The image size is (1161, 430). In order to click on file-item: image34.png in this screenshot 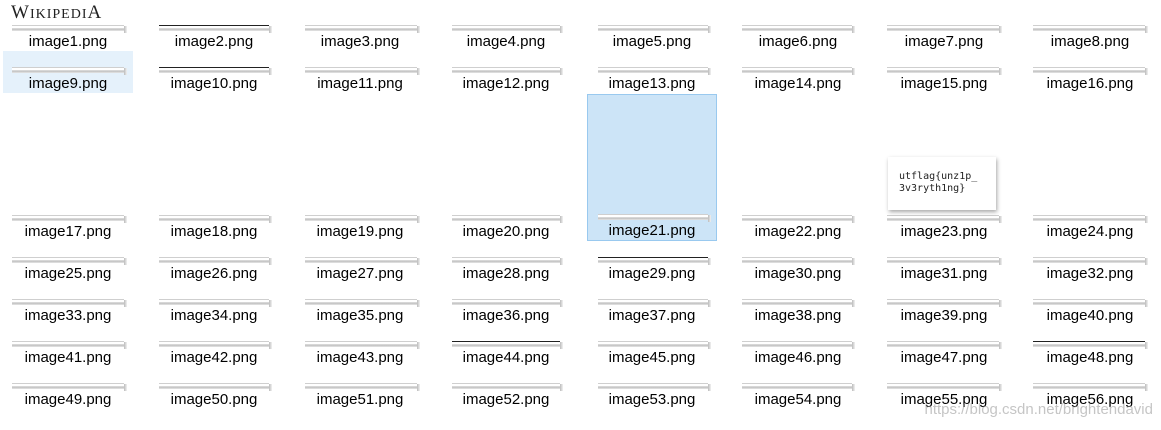, I will do `click(214, 304)`.